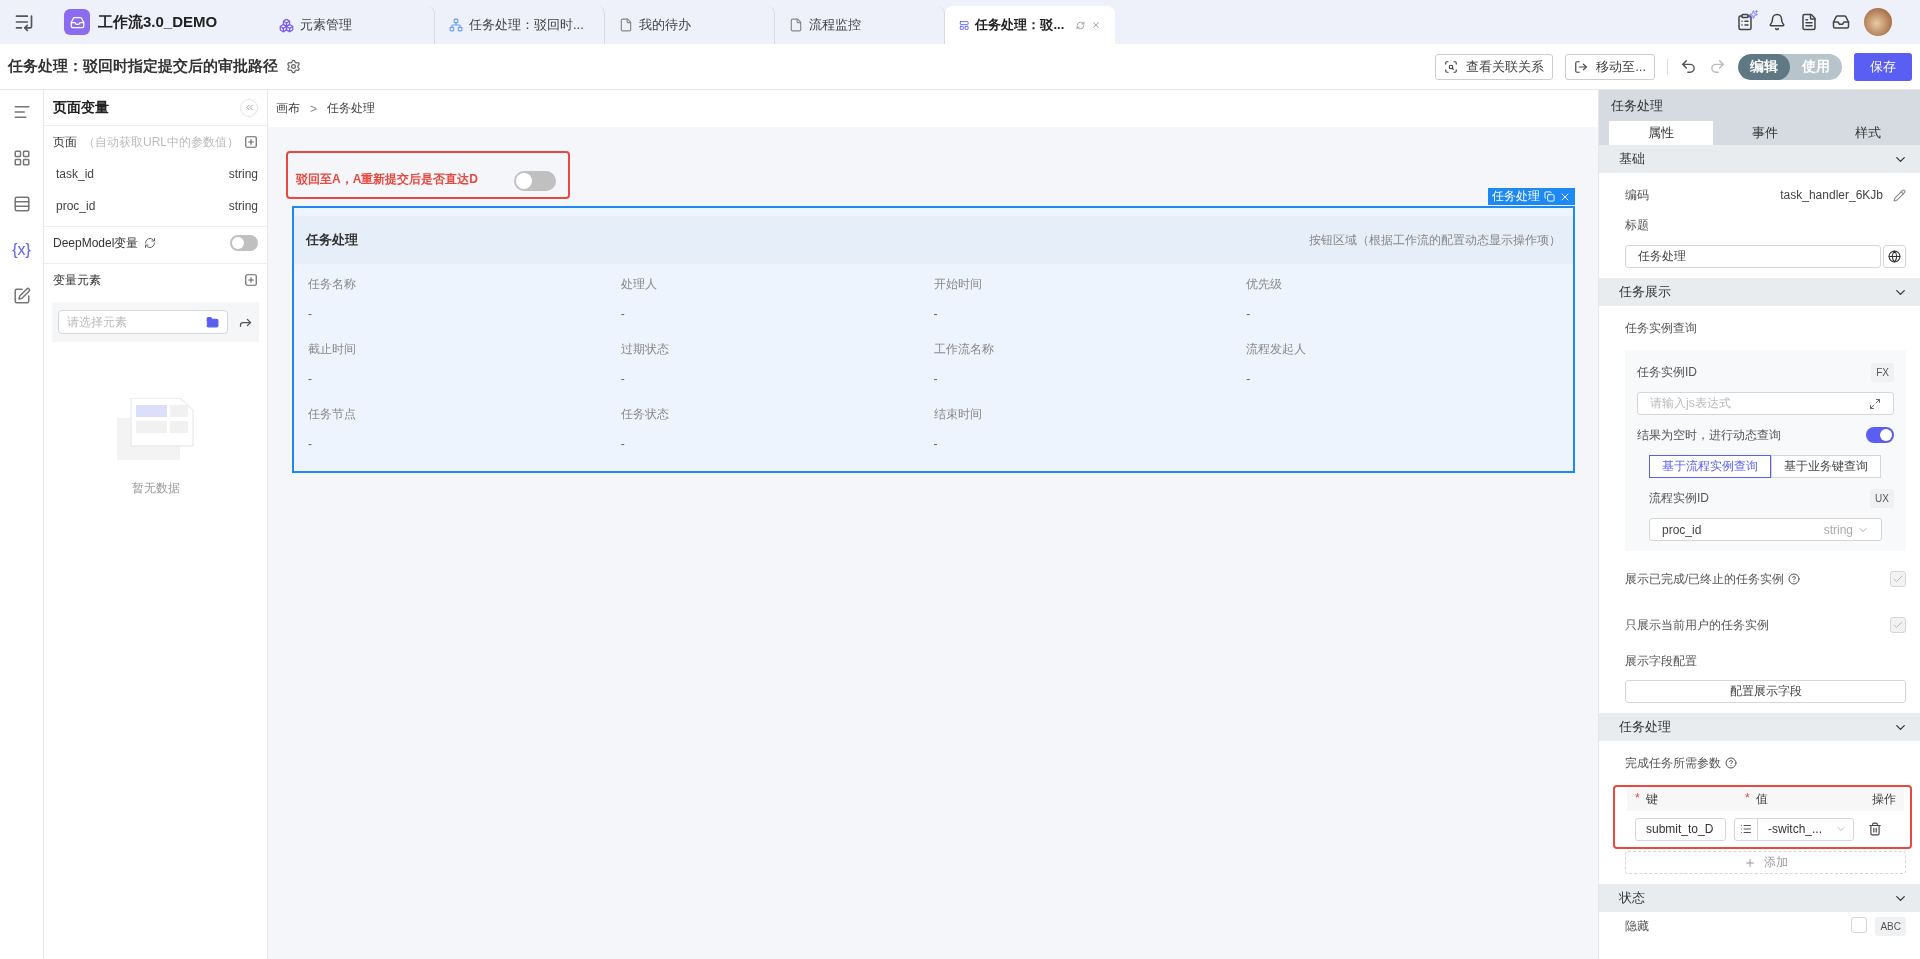 The width and height of the screenshot is (1920, 959). What do you see at coordinates (1494, 66) in the screenshot?
I see `relations-button: 查看关联关系` at bounding box center [1494, 66].